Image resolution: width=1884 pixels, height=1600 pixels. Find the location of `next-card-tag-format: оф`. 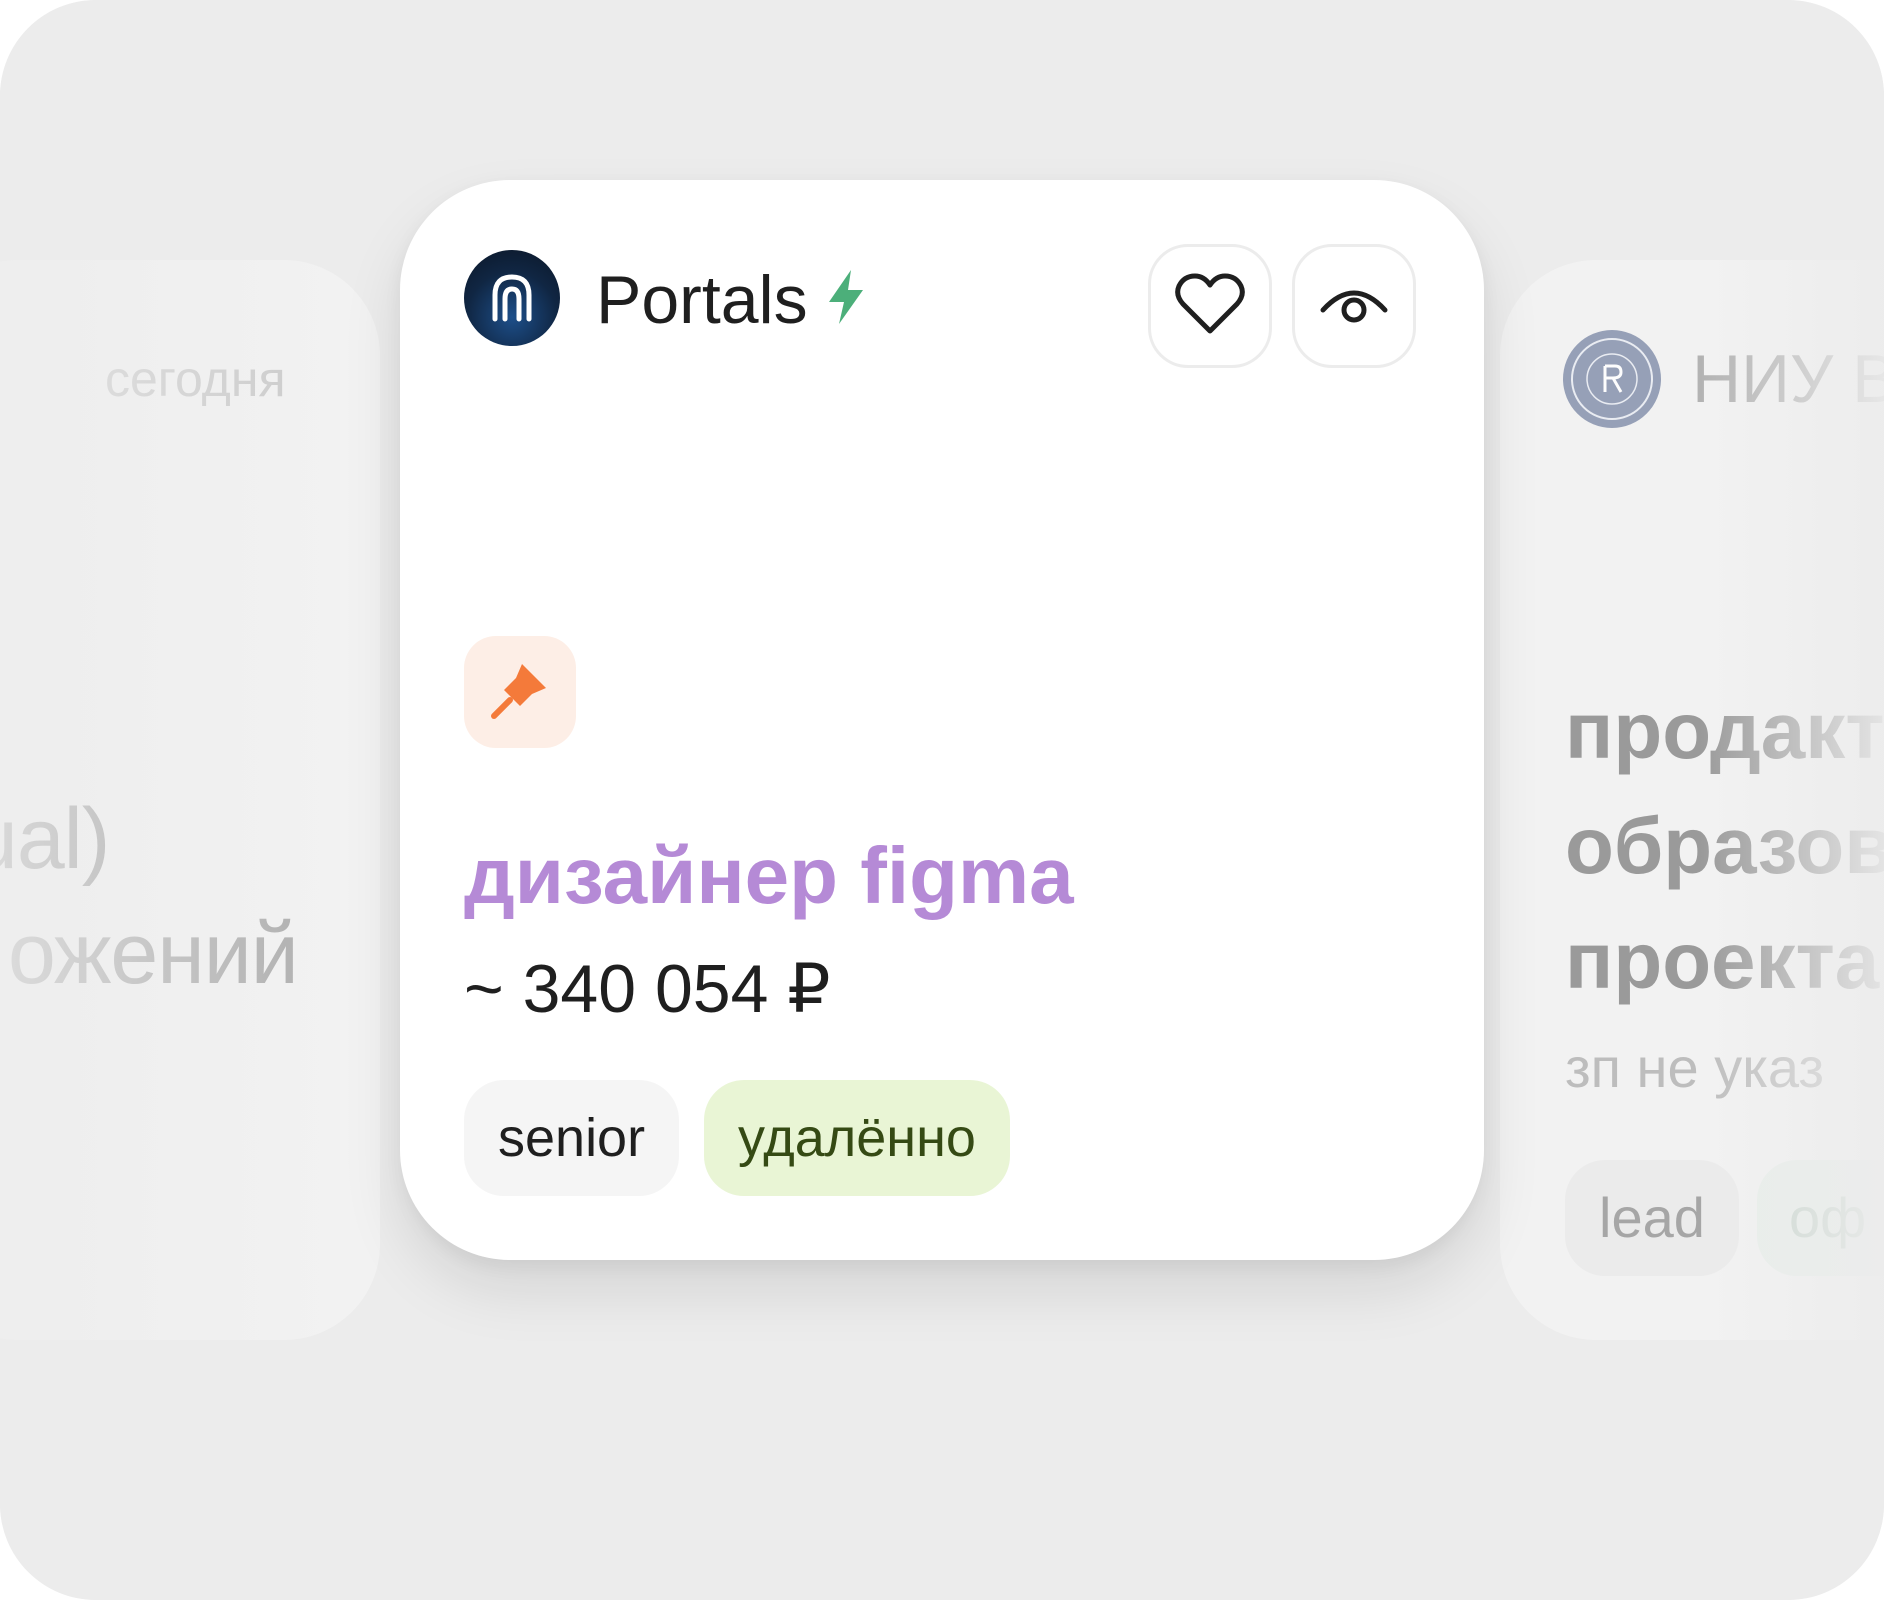

next-card-tag-format: оф is located at coordinates (1820, 1218).